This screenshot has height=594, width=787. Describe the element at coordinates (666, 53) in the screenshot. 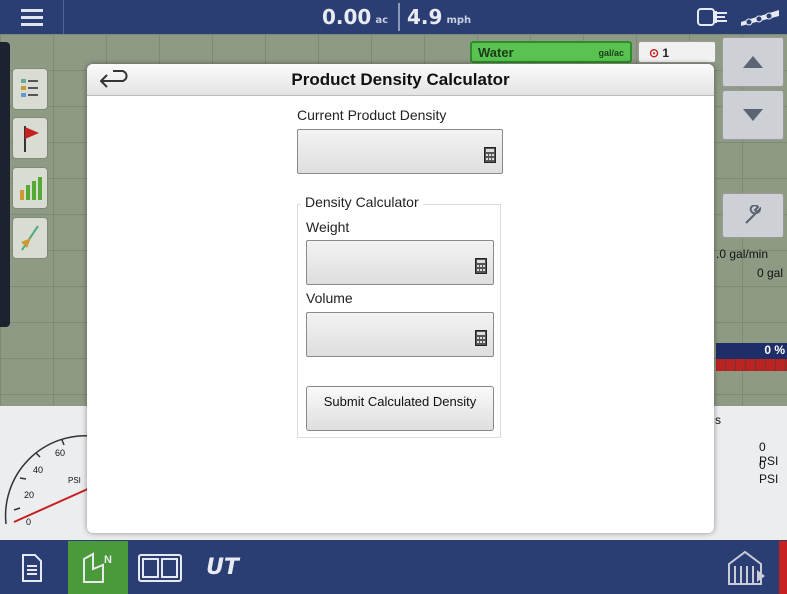

I see `counter-value: 1` at that location.